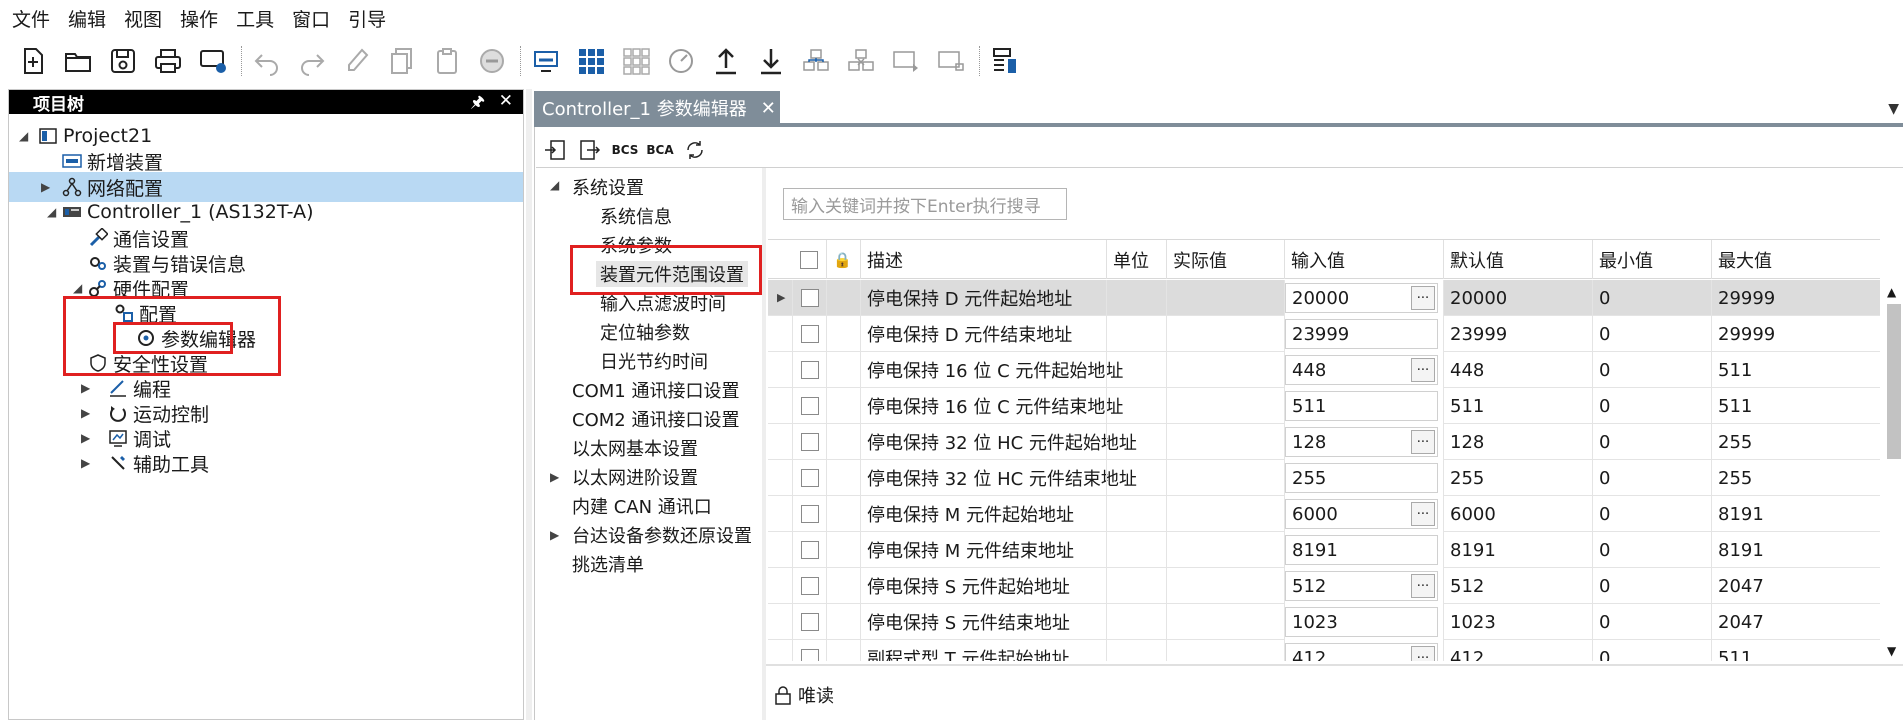  I want to click on redo-icon, so click(312, 61).